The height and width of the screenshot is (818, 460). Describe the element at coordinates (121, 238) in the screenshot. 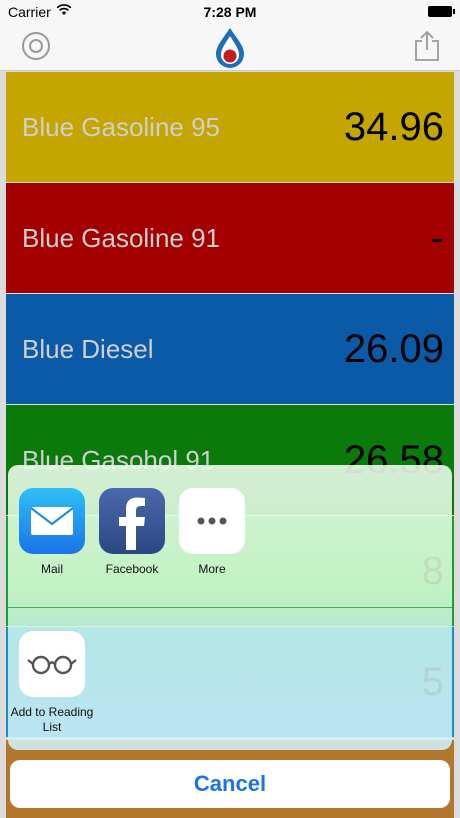

I see `fuel-name: Blue Gasoline 91` at that location.